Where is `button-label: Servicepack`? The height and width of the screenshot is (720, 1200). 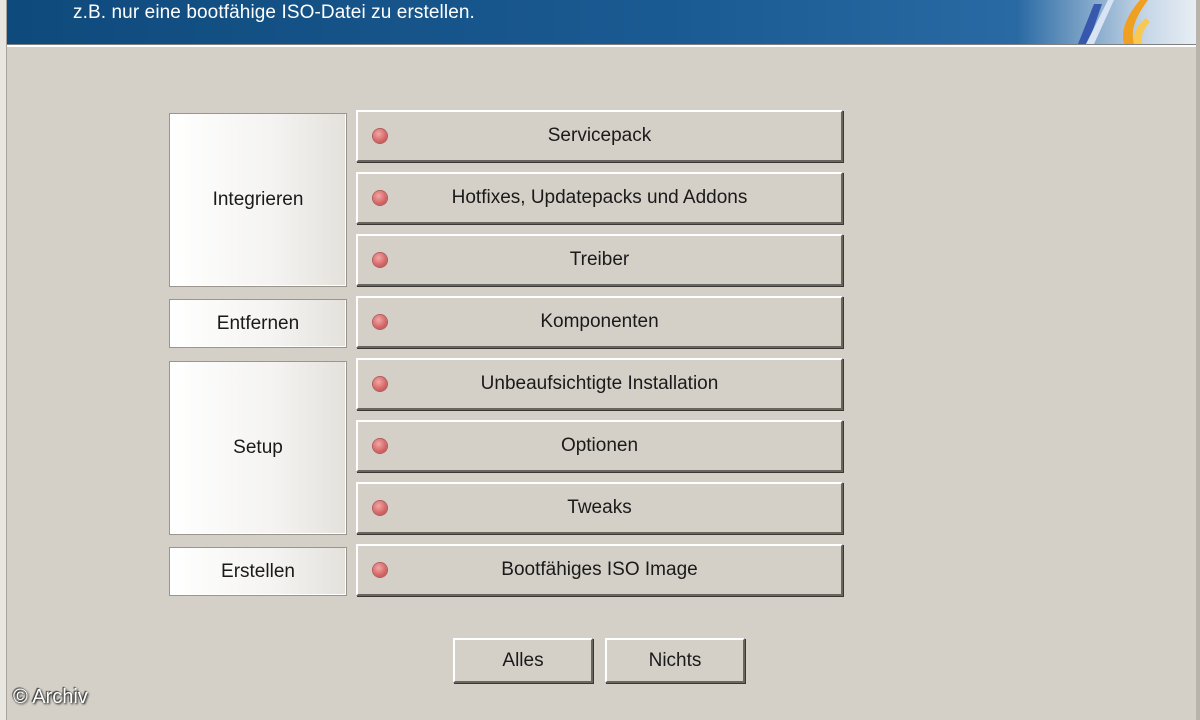
button-label: Servicepack is located at coordinates (599, 135).